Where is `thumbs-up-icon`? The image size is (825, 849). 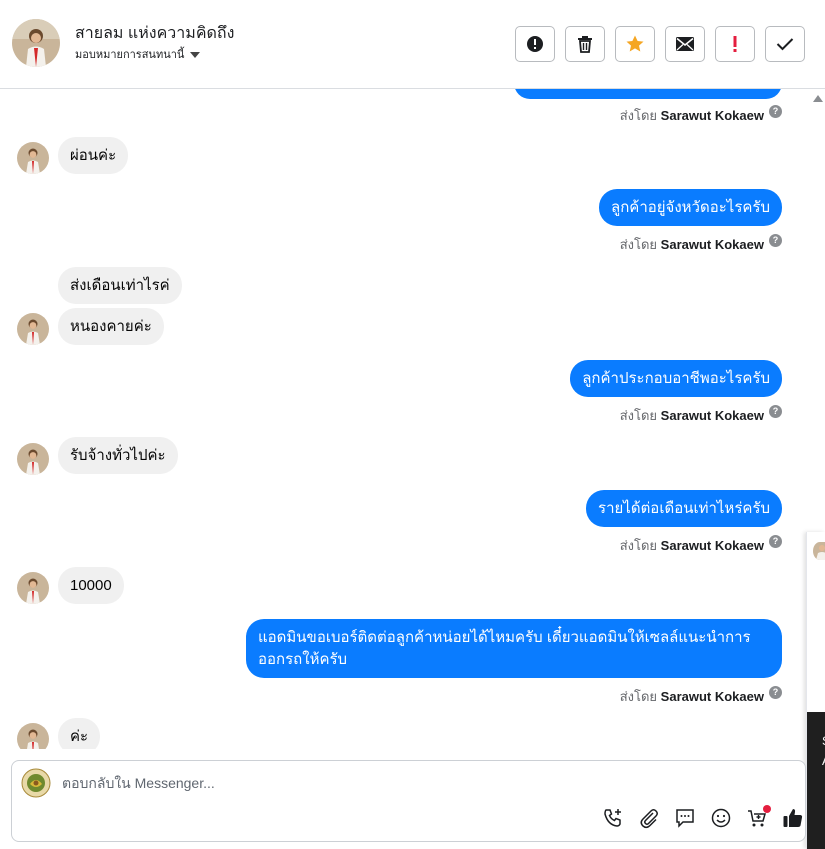 thumbs-up-icon is located at coordinates (793, 820).